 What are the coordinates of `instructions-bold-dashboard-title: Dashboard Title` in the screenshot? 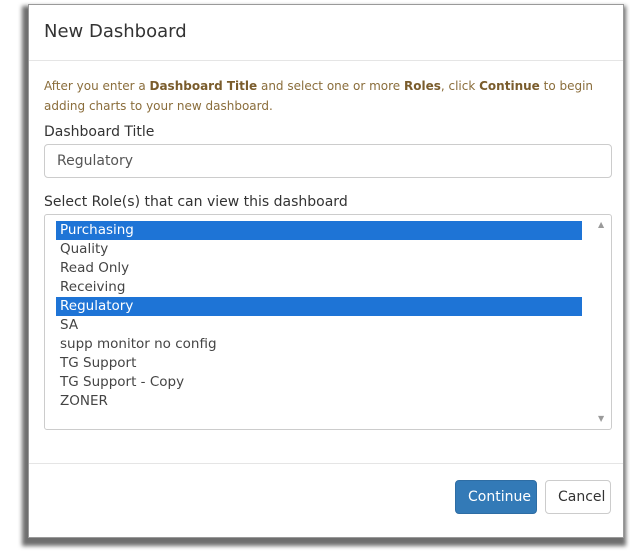 It's located at (203, 86).